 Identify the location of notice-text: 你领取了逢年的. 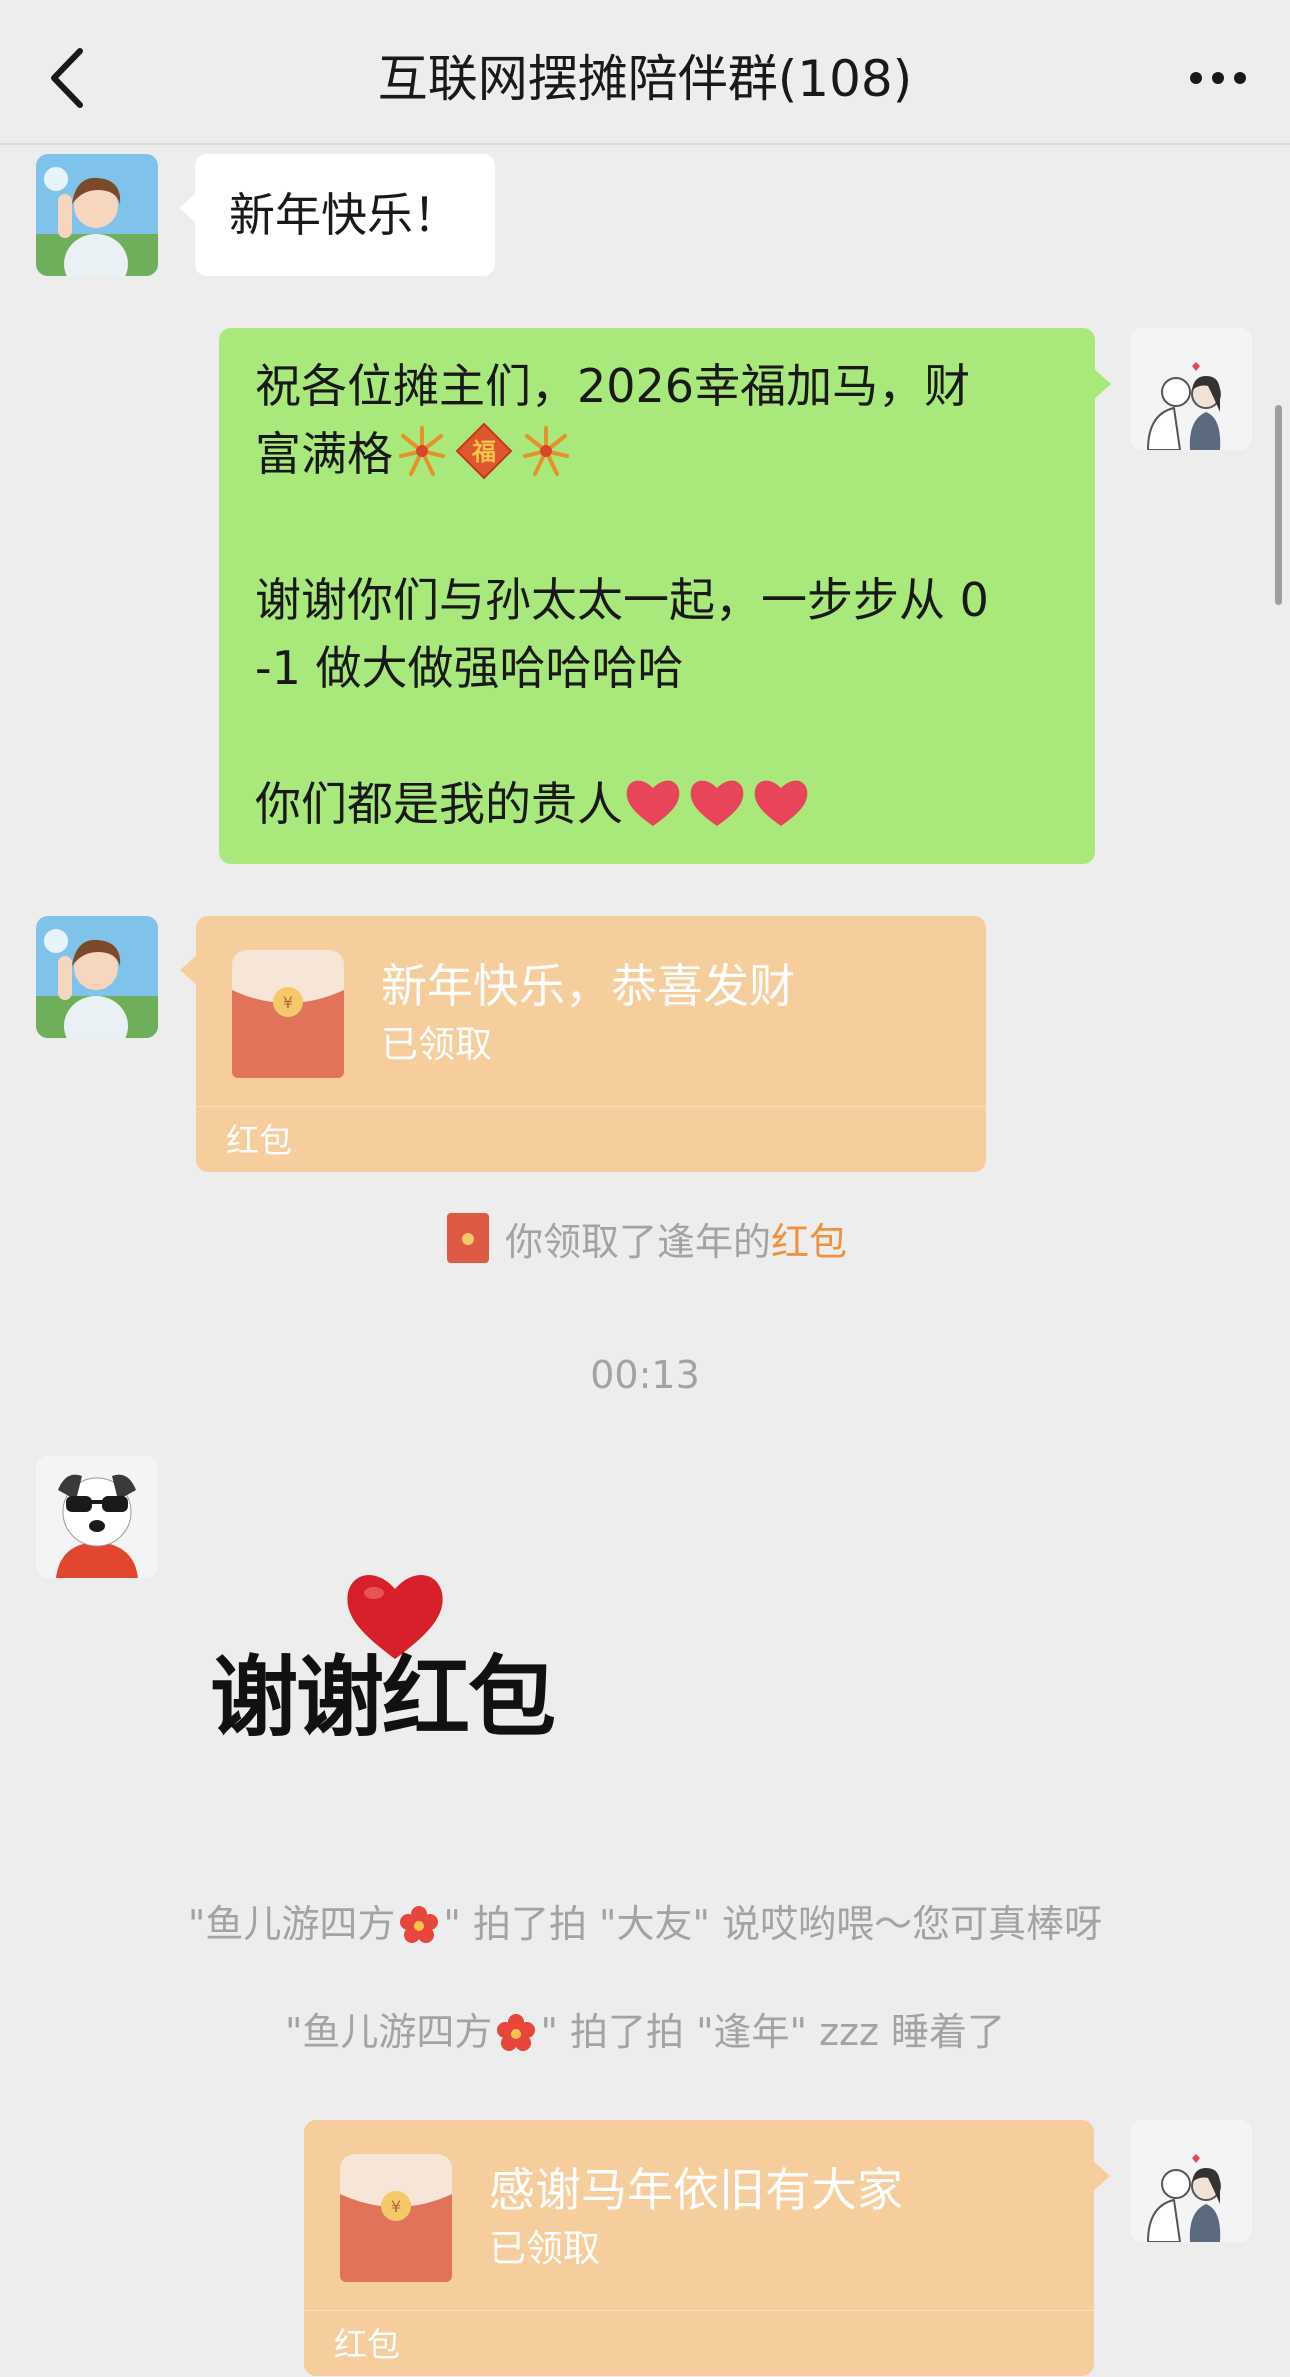
(638, 1242).